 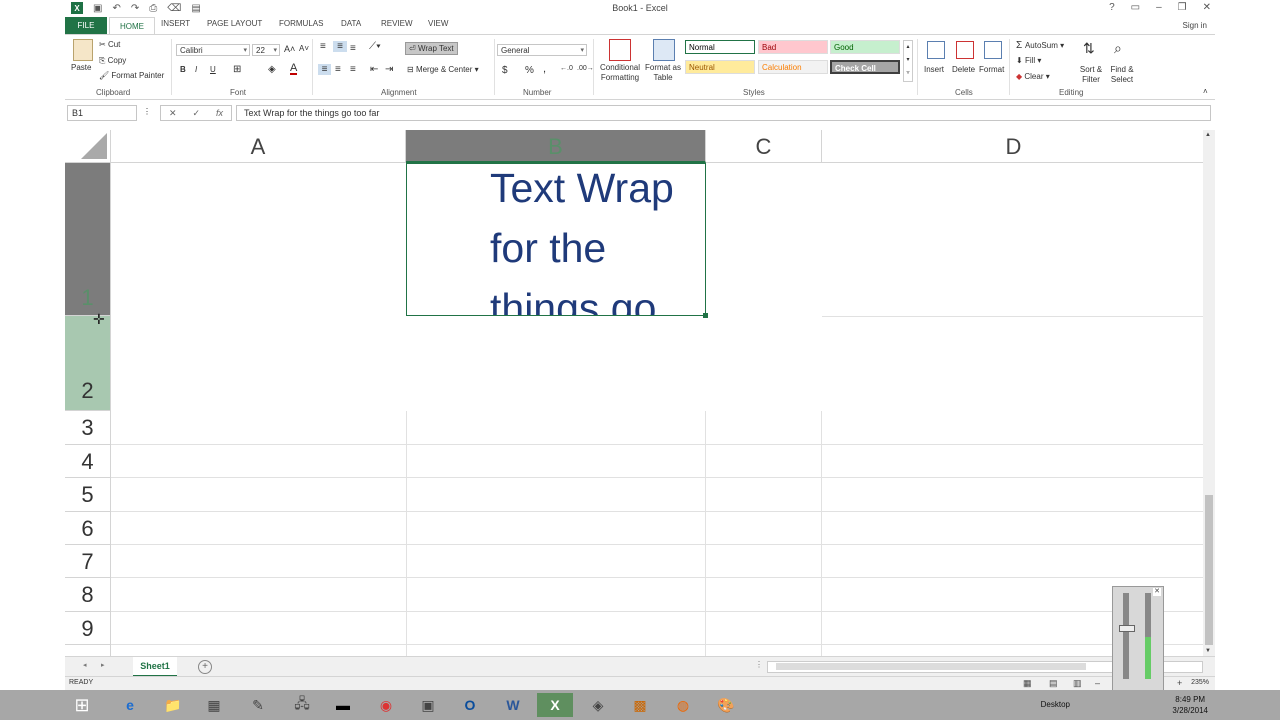 I want to click on zoom-level: 235%, so click(x=1200, y=682).